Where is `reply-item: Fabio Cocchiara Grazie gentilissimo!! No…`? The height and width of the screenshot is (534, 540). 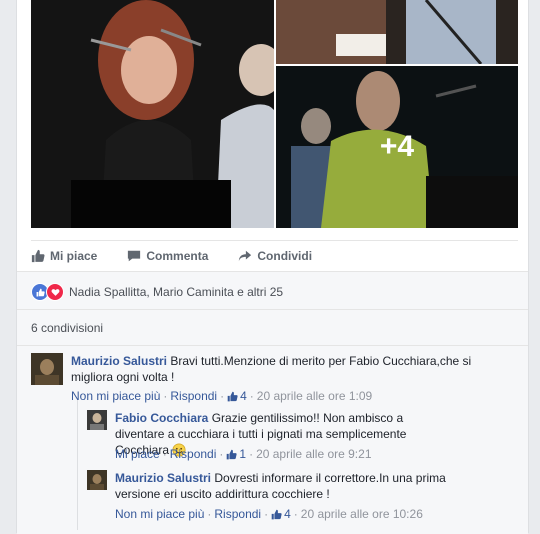
reply-item: Fabio Cocchiara Grazie gentilissimo!! No… is located at coordinates (302, 436).